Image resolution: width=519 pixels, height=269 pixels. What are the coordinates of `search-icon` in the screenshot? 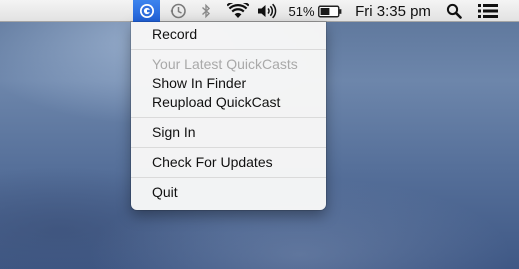 It's located at (454, 11).